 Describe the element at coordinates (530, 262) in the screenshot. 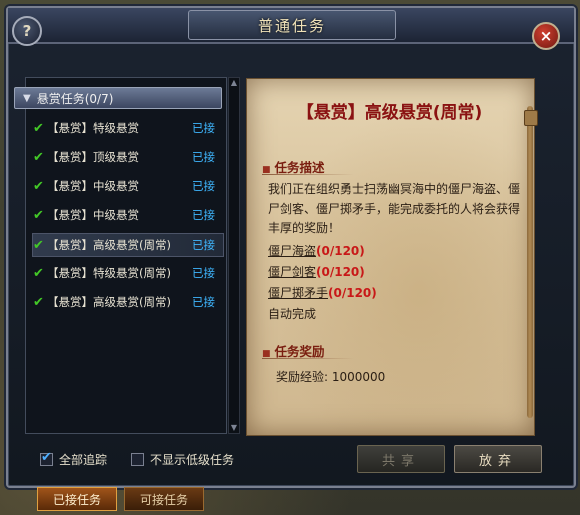

I see `detail-scrollbar` at that location.